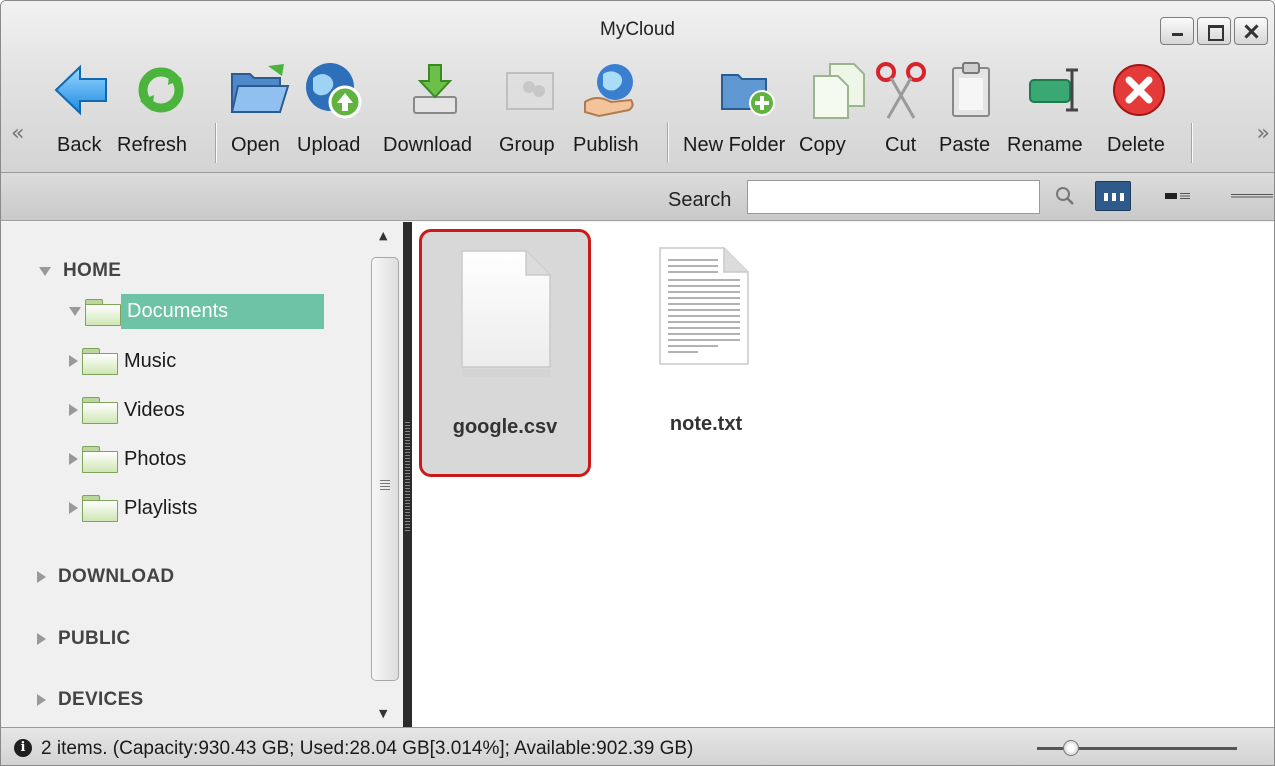 This screenshot has width=1275, height=766. What do you see at coordinates (23, 748) in the screenshot?
I see `info-icon: i` at bounding box center [23, 748].